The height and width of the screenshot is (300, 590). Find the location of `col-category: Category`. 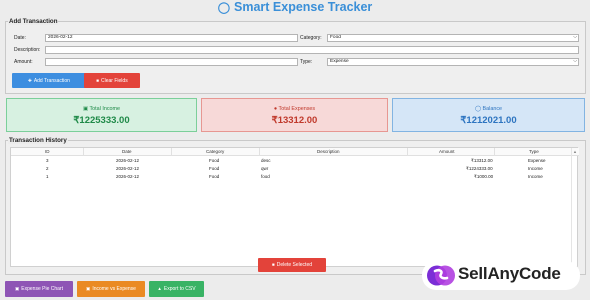

col-category: Category is located at coordinates (215, 152).